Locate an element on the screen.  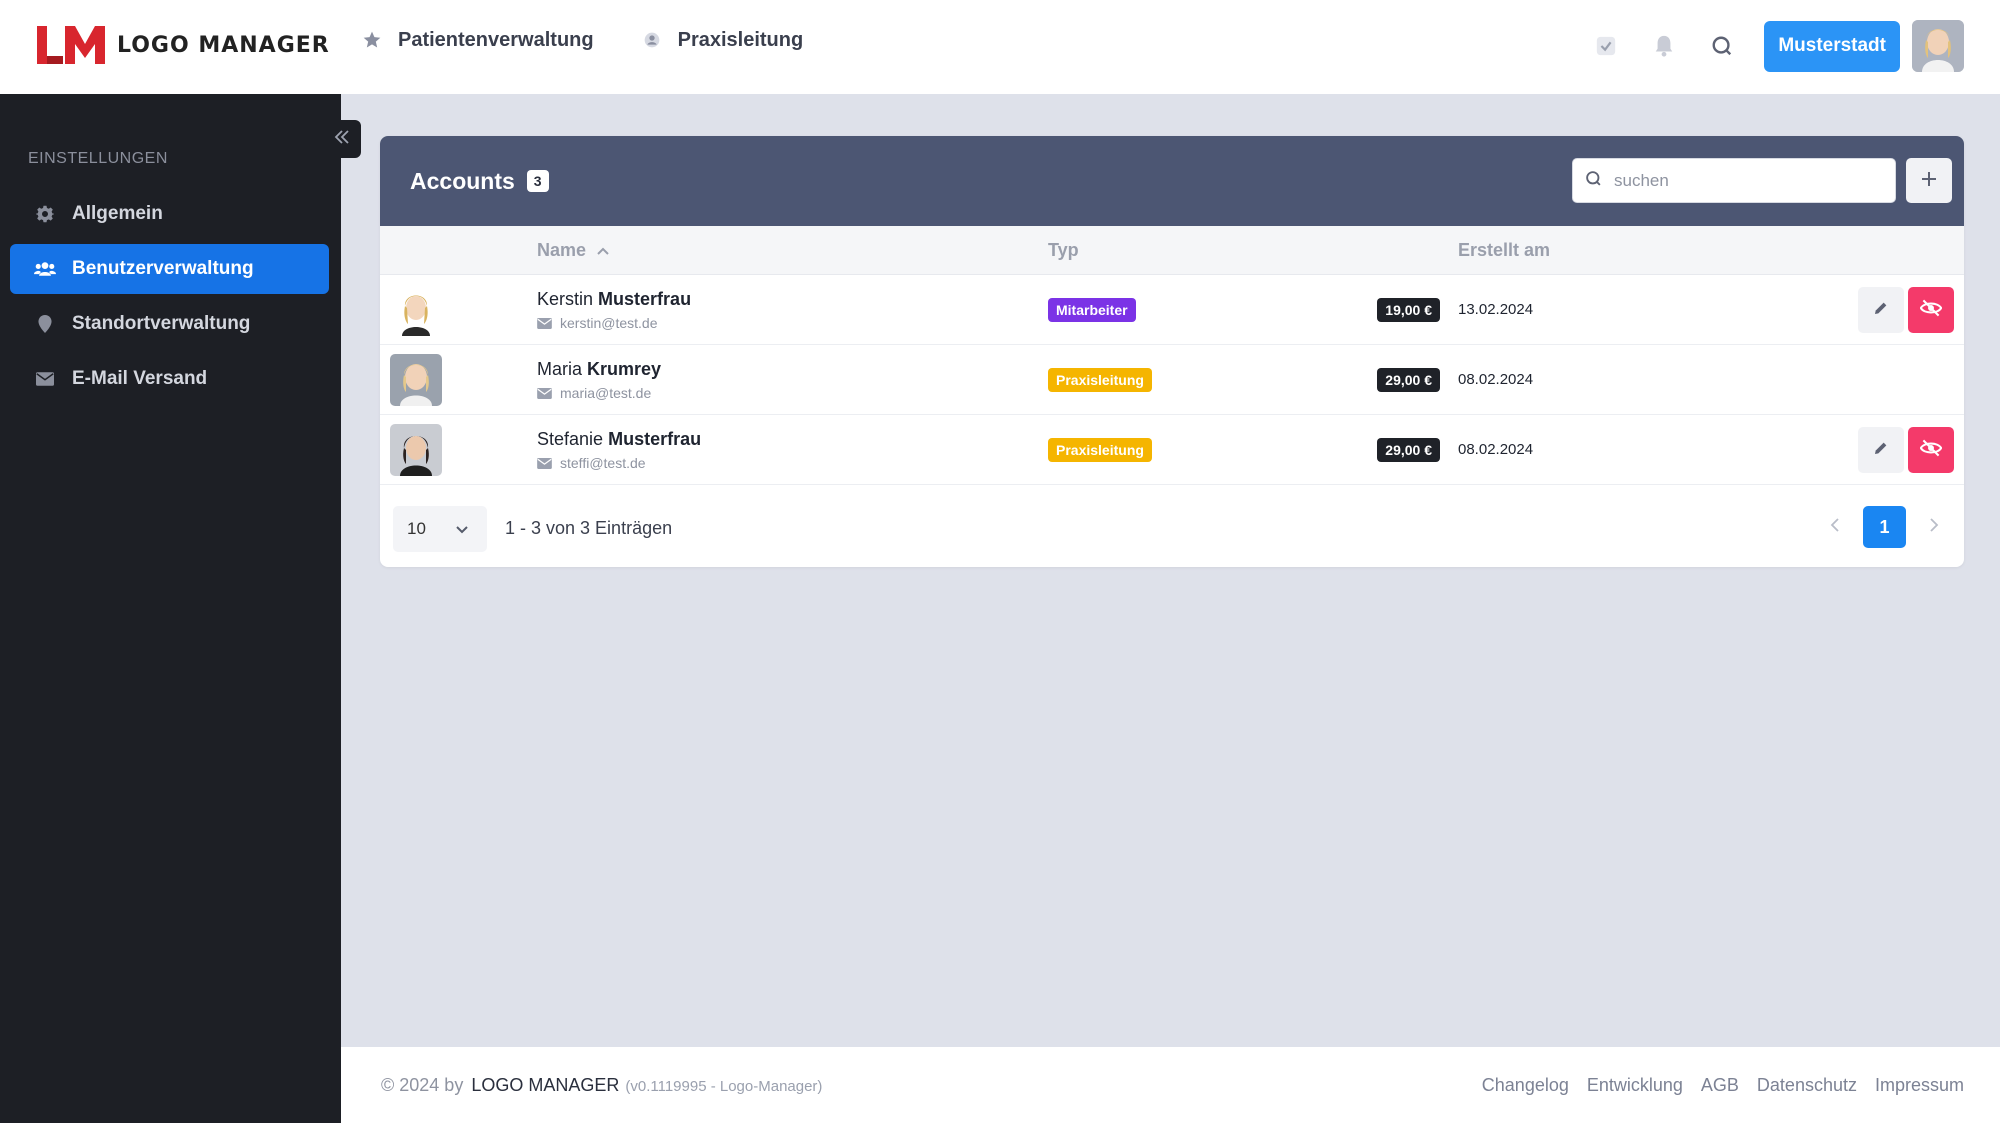
footer-link-impressum: Impressum is located at coordinates (1919, 1085).